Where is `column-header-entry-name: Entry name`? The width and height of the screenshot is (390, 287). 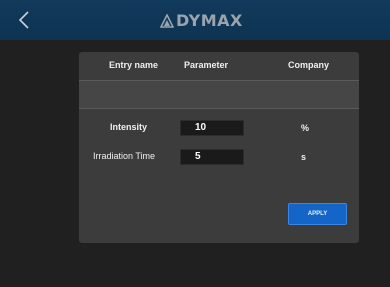
column-header-entry-name: Entry name is located at coordinates (134, 65).